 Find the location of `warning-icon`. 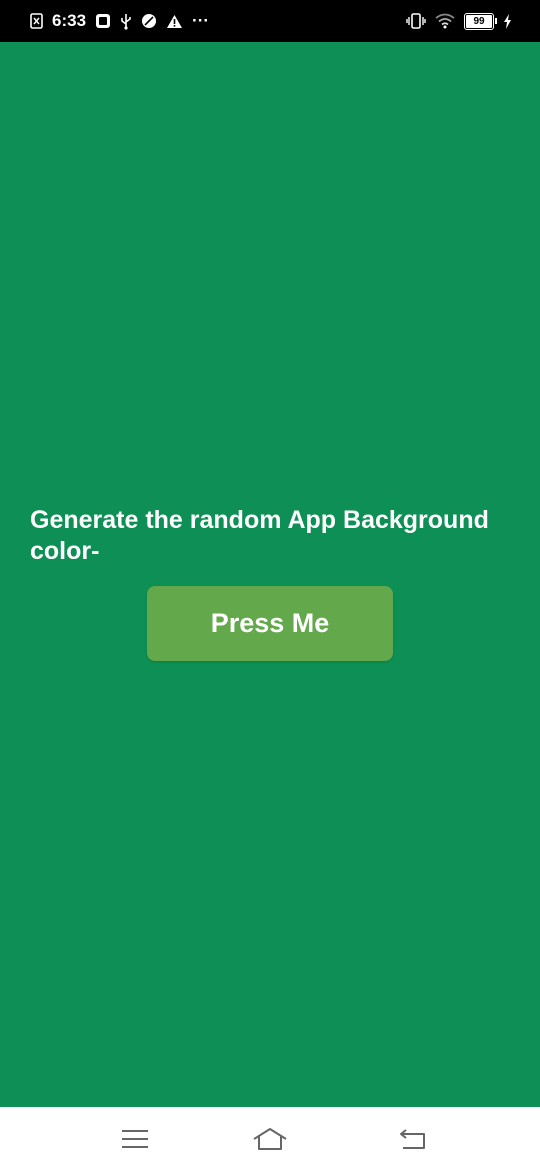

warning-icon is located at coordinates (174, 21).